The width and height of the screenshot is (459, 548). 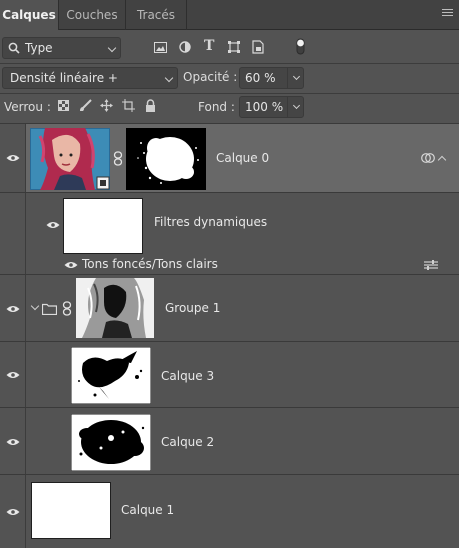 What do you see at coordinates (150, 105) in the screenshot?
I see `lock-all-icon` at bounding box center [150, 105].